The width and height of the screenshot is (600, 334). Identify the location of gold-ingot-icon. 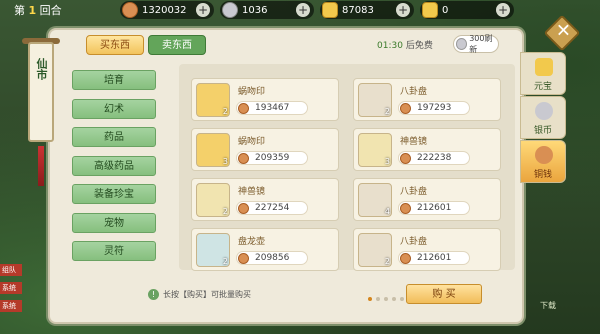
(330, 10).